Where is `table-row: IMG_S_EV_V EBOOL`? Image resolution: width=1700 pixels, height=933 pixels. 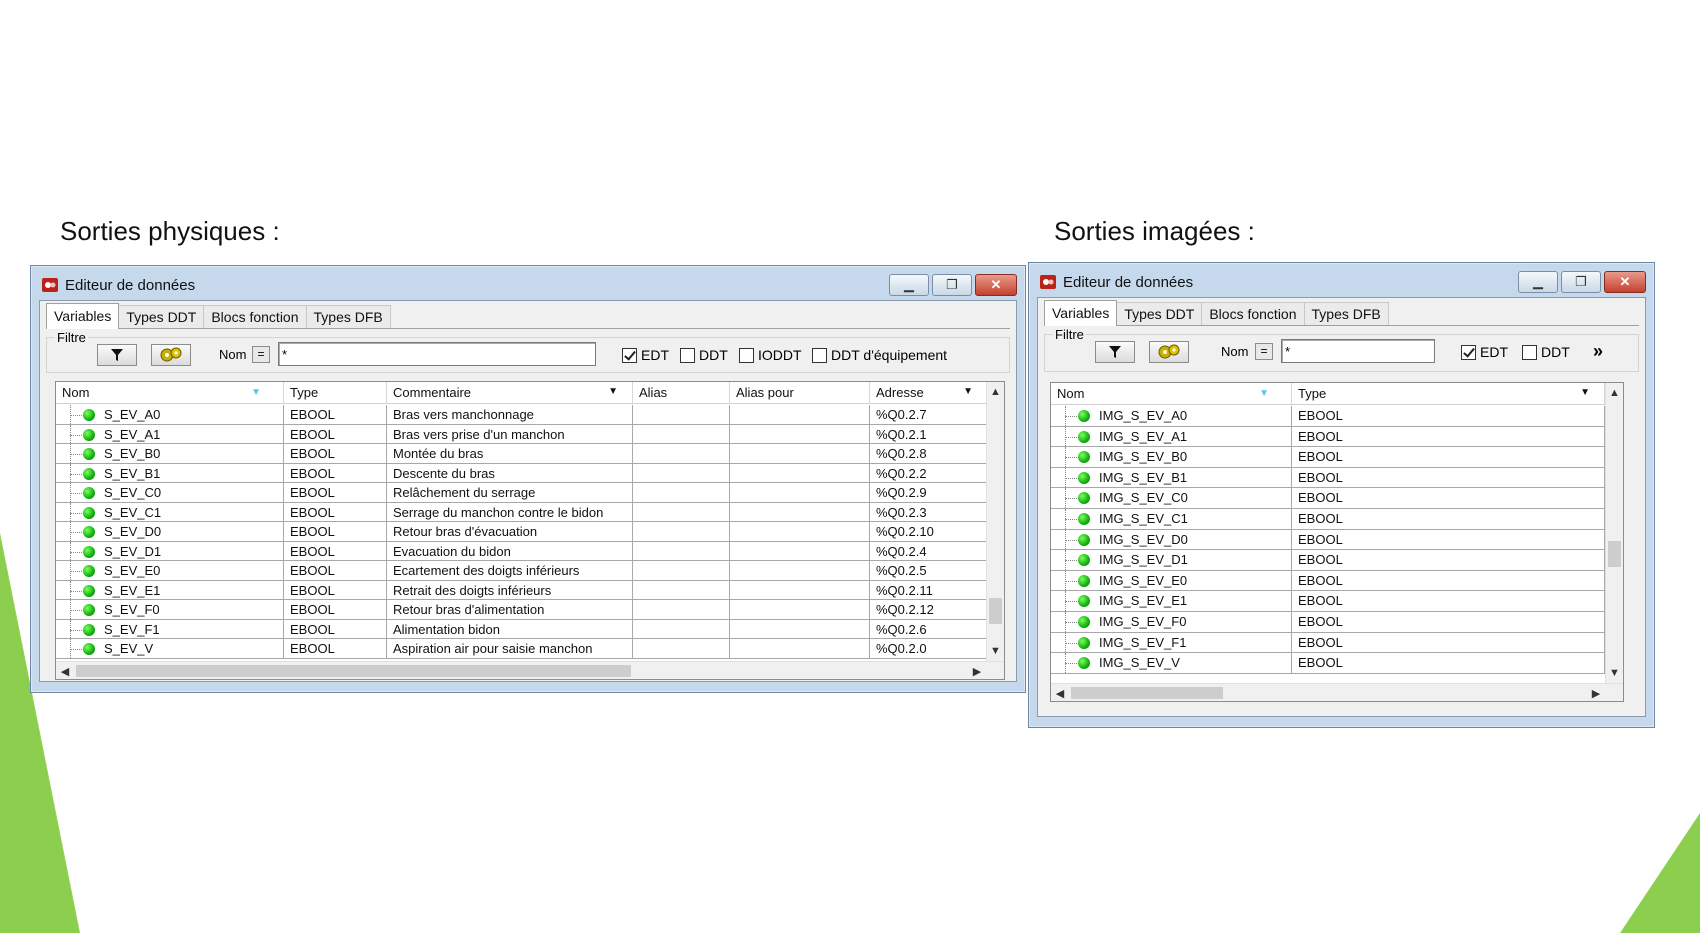
table-row: IMG_S_EV_V EBOOL is located at coordinates (1328, 663).